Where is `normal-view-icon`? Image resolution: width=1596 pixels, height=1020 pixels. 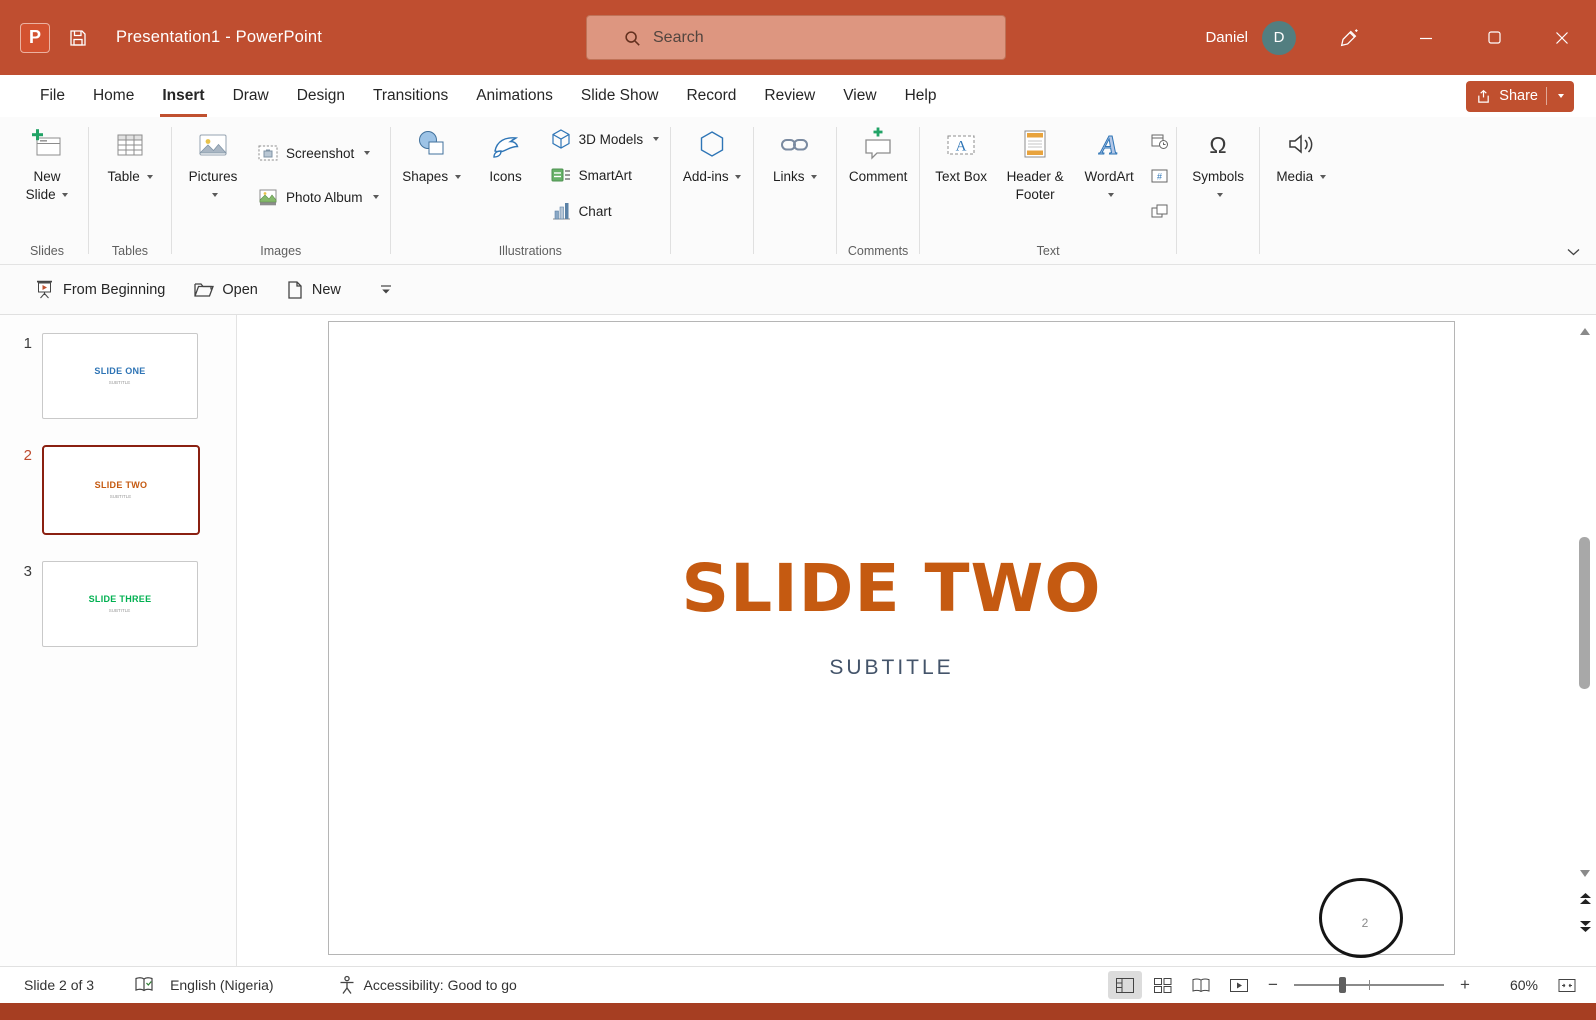
normal-view-icon is located at coordinates (1125, 985).